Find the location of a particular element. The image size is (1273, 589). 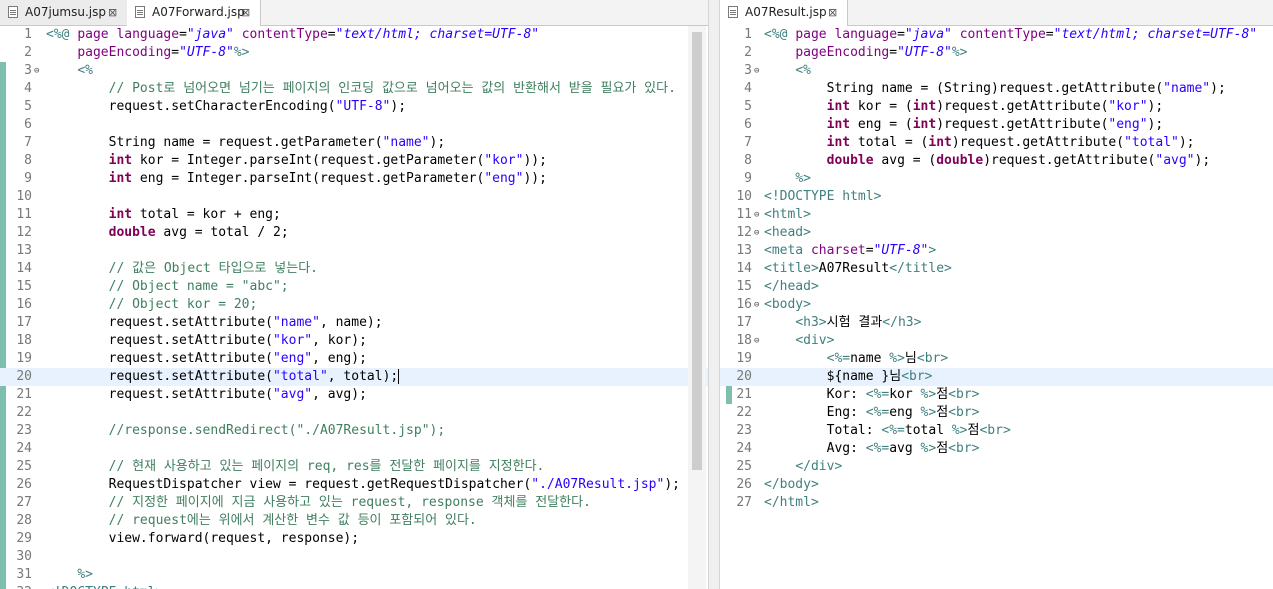

line-number: 32 is located at coordinates (16, 586).